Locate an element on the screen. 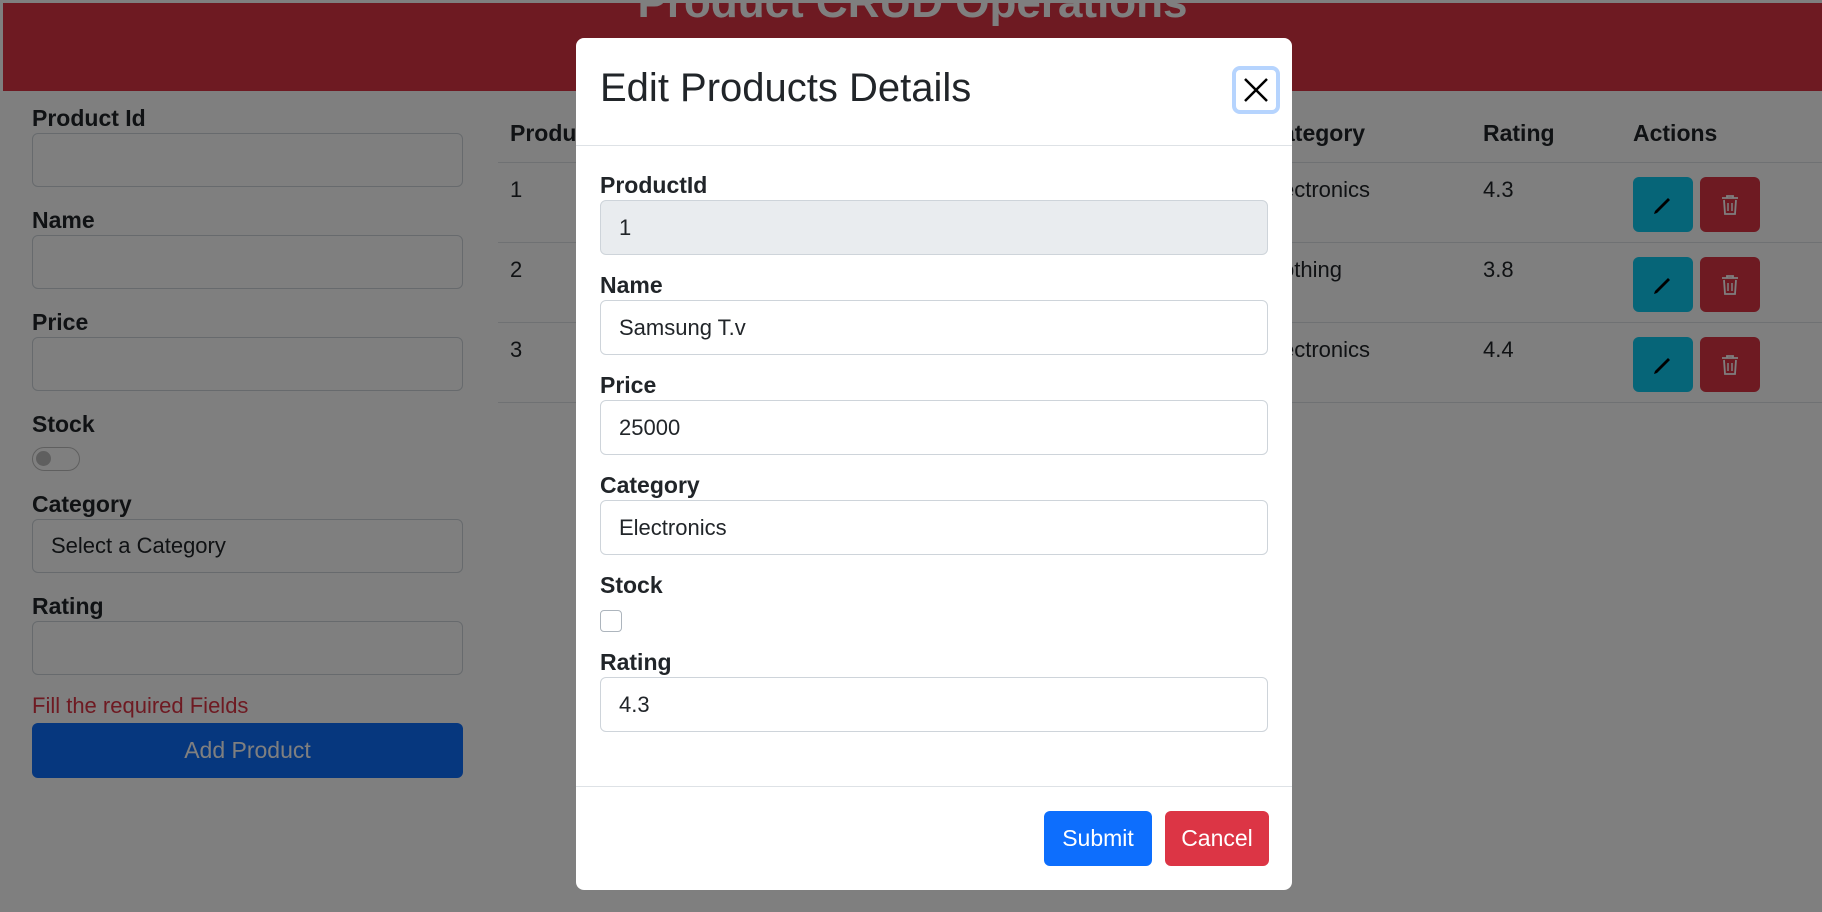 The image size is (1822, 912). modal-name-input: Samsung T.v is located at coordinates (934, 327).